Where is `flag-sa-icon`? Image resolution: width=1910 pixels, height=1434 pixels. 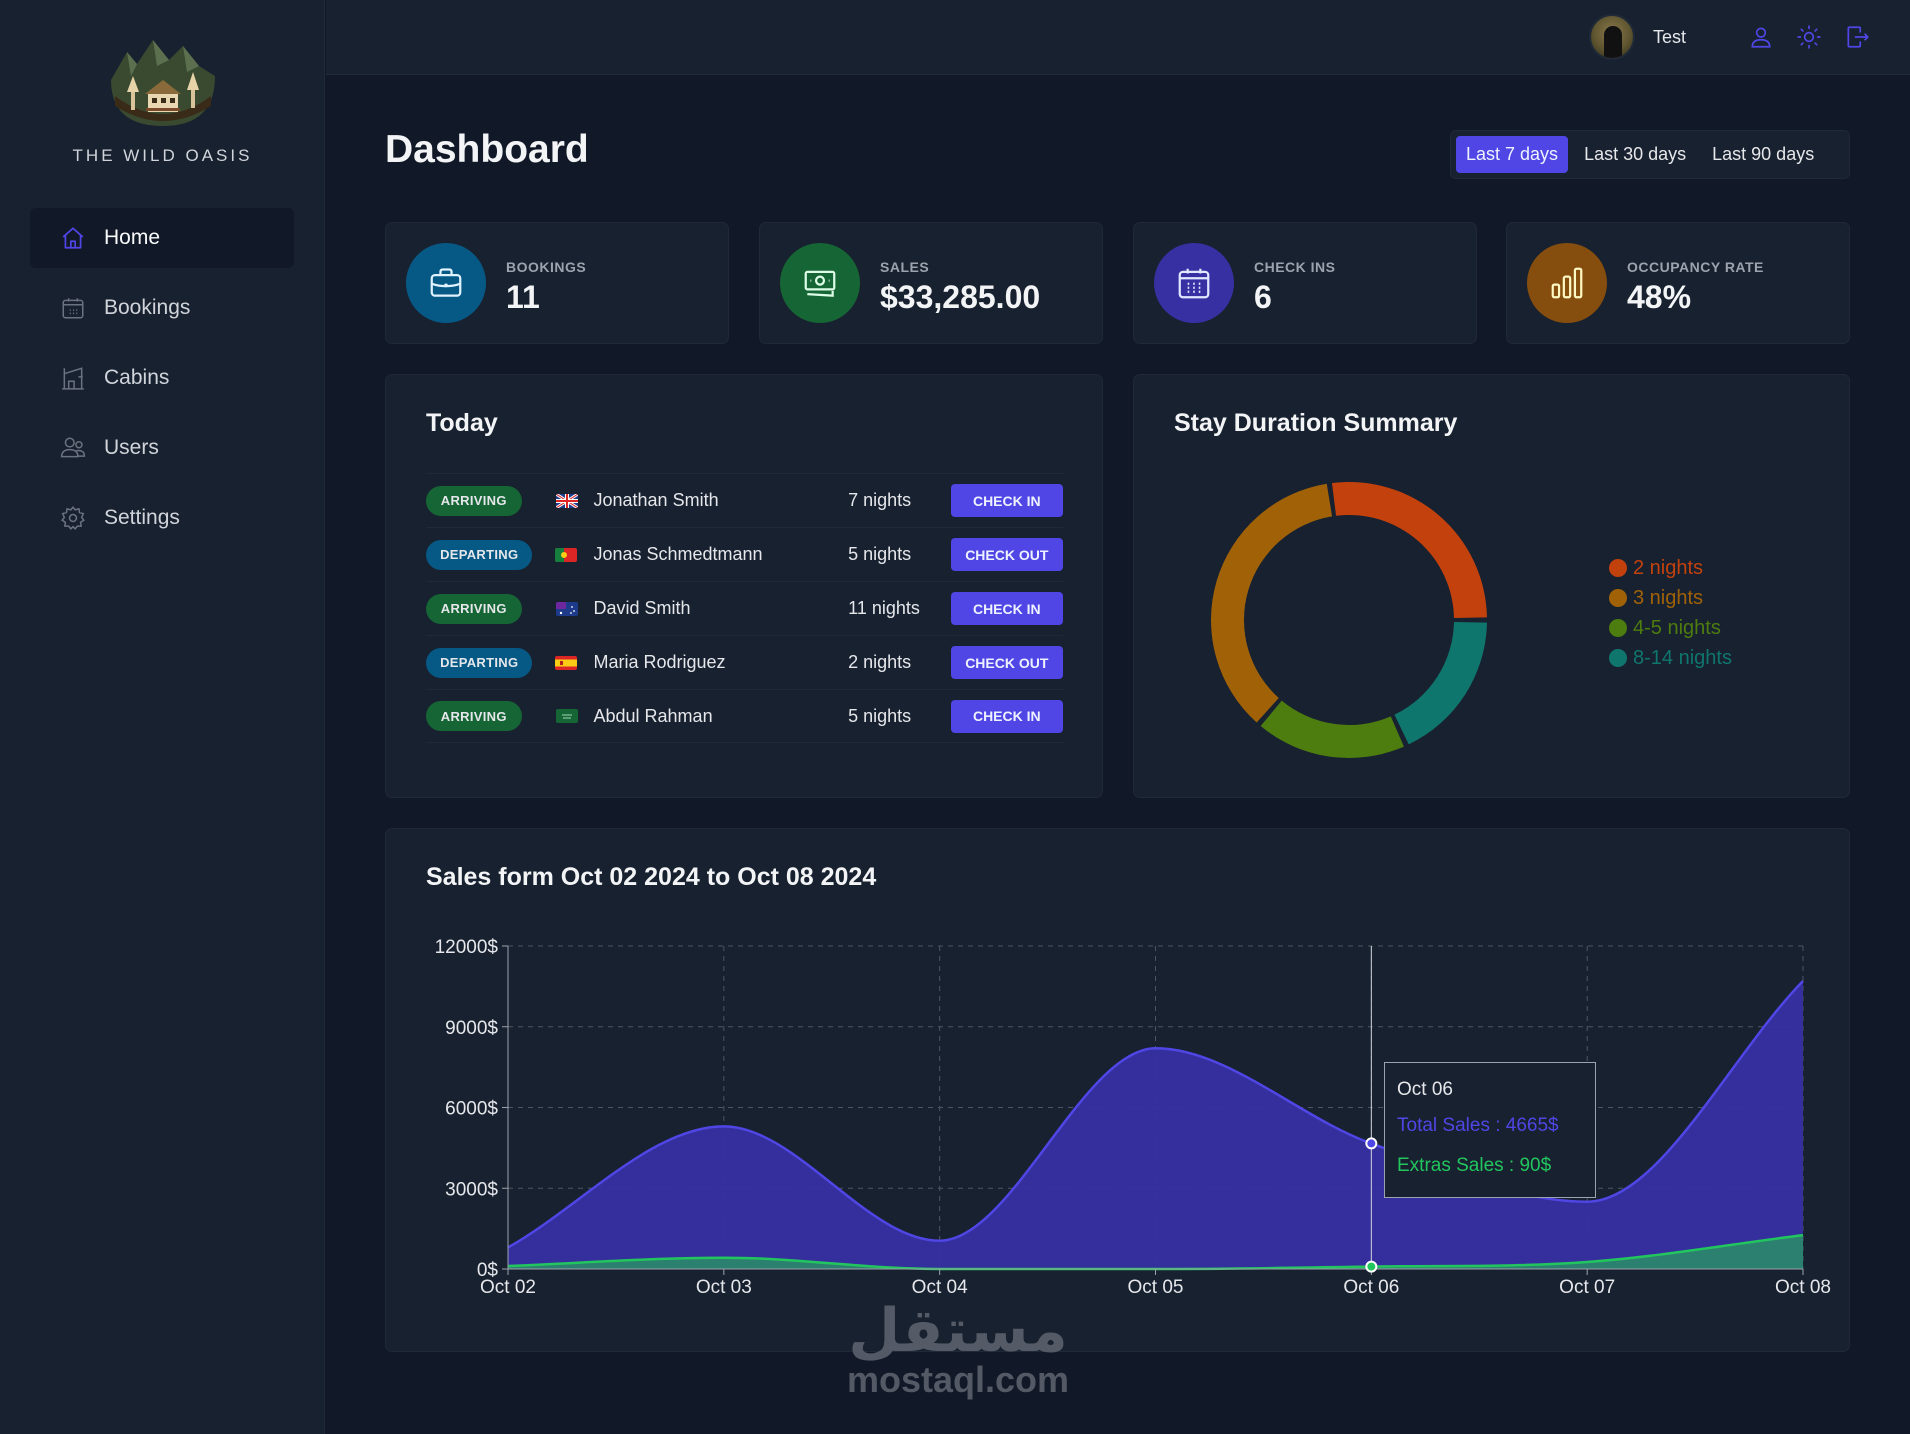
flag-sa-icon is located at coordinates (566, 716).